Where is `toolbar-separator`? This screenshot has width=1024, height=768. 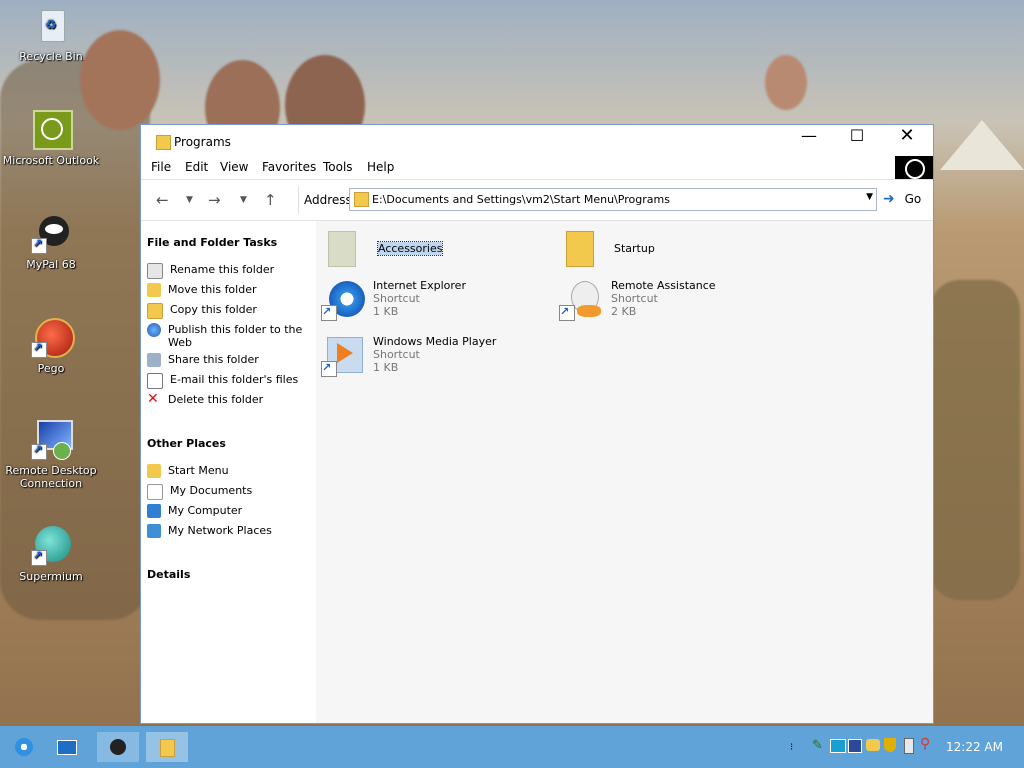 toolbar-separator is located at coordinates (298, 200).